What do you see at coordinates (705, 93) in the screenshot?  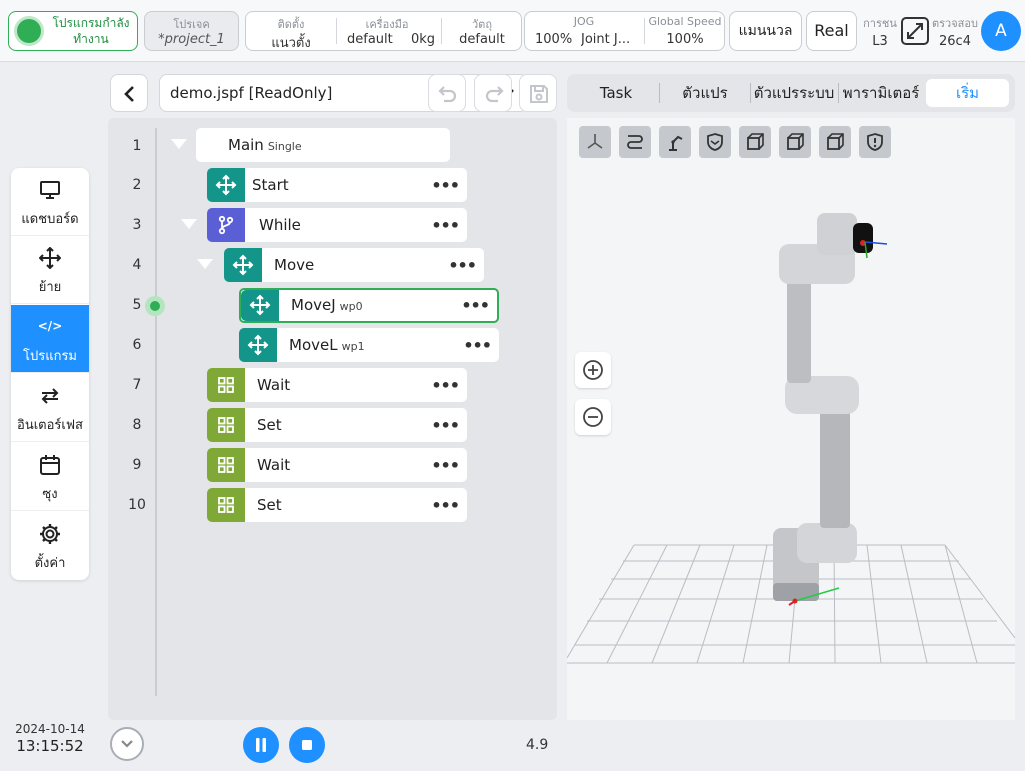 I see `tab-variables: ตัวแปร` at bounding box center [705, 93].